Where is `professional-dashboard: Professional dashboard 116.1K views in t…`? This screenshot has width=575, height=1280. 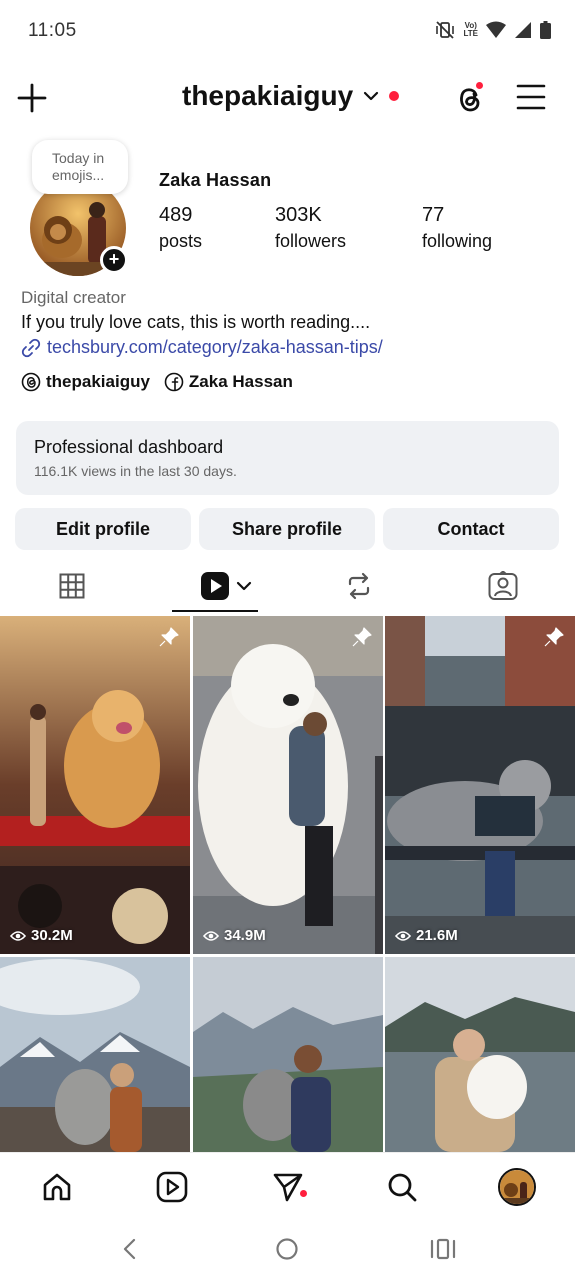
professional-dashboard: Professional dashboard 116.1K views in t… is located at coordinates (287, 458).